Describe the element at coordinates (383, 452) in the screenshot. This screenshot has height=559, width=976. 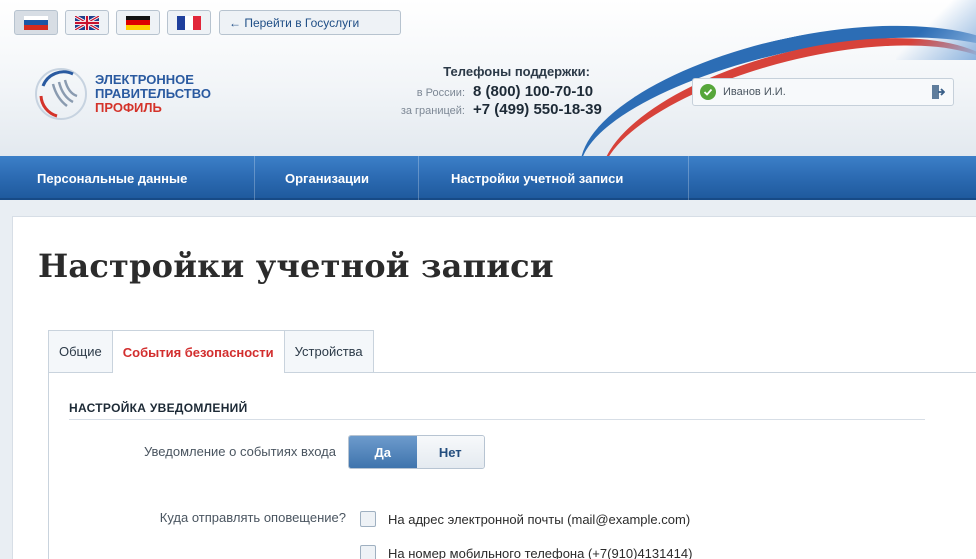
I see `toggle-yes-button: Да` at that location.